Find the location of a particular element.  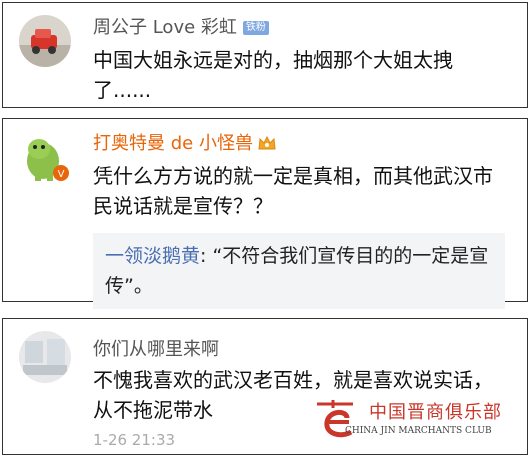

avatar: V is located at coordinates (45, 157).